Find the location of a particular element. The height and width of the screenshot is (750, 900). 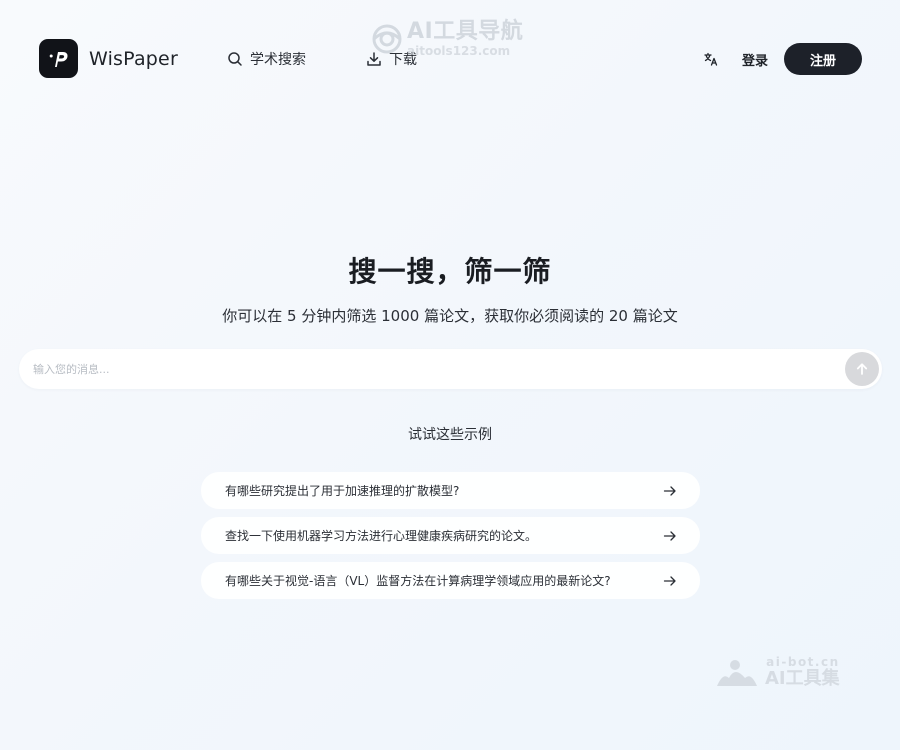

example-text: 有哪些研究提出了用于加速推理的扩散模型? is located at coordinates (342, 491).